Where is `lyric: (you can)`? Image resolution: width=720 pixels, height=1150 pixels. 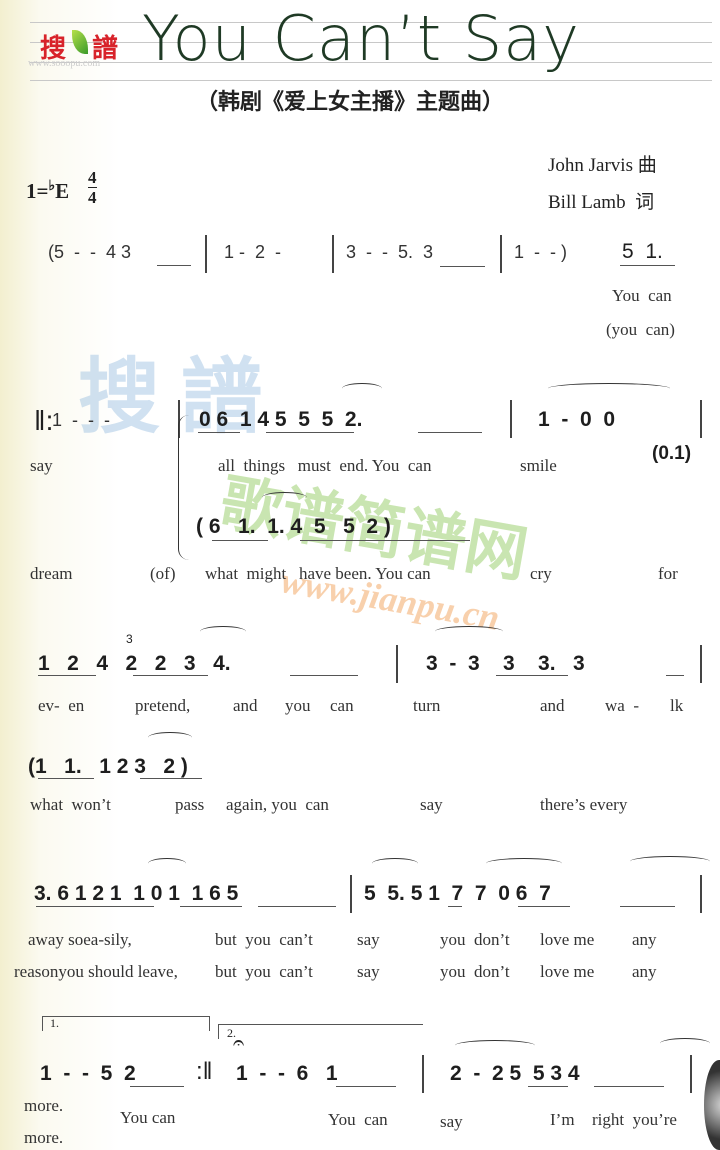
lyric: (you can) is located at coordinates (640, 329).